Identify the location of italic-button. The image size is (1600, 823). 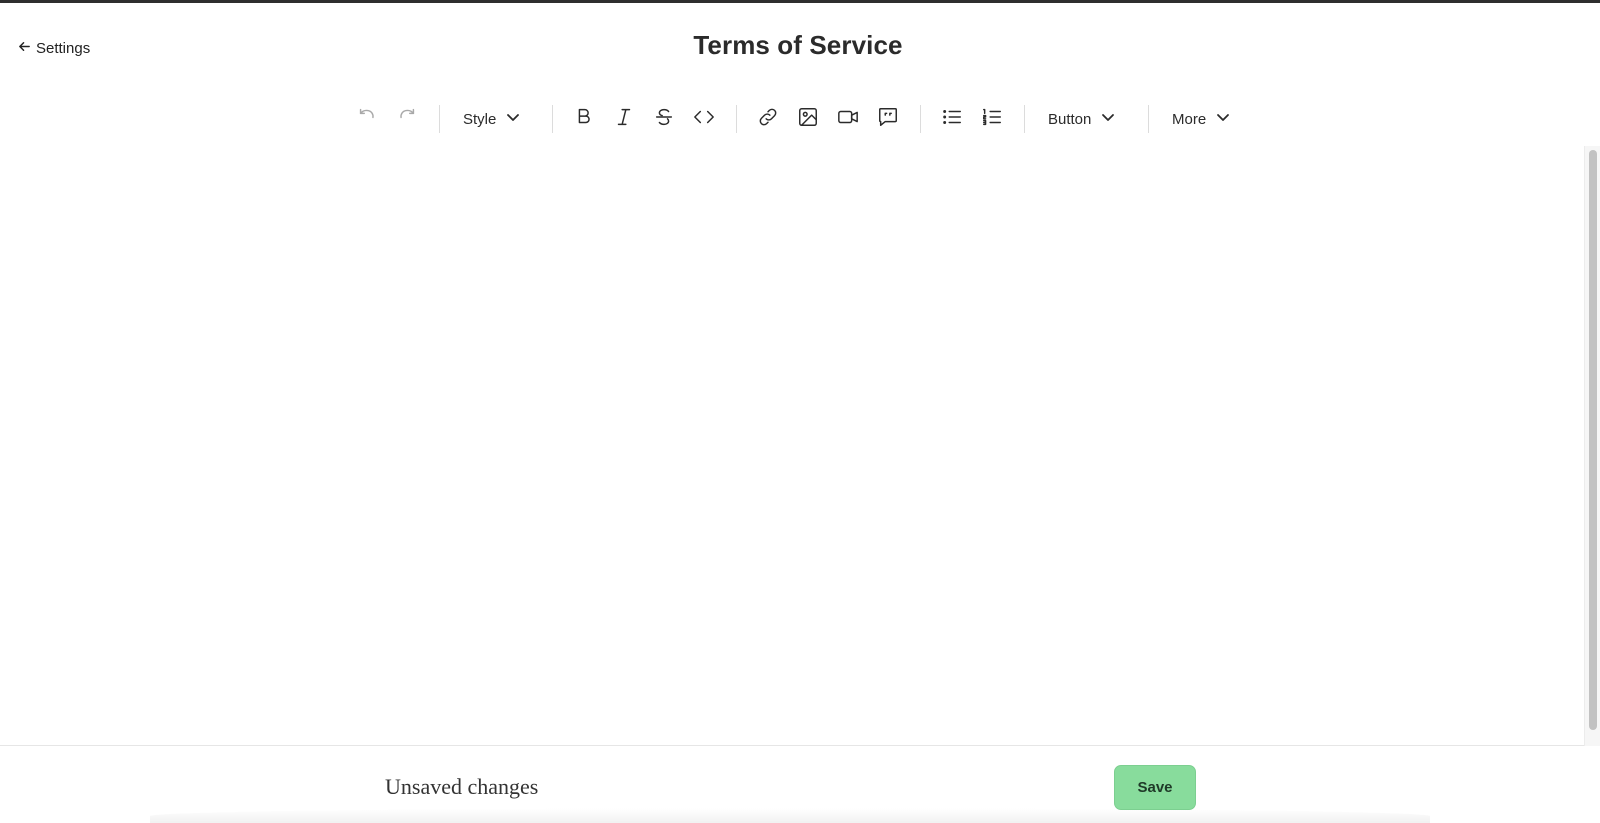
(624, 119).